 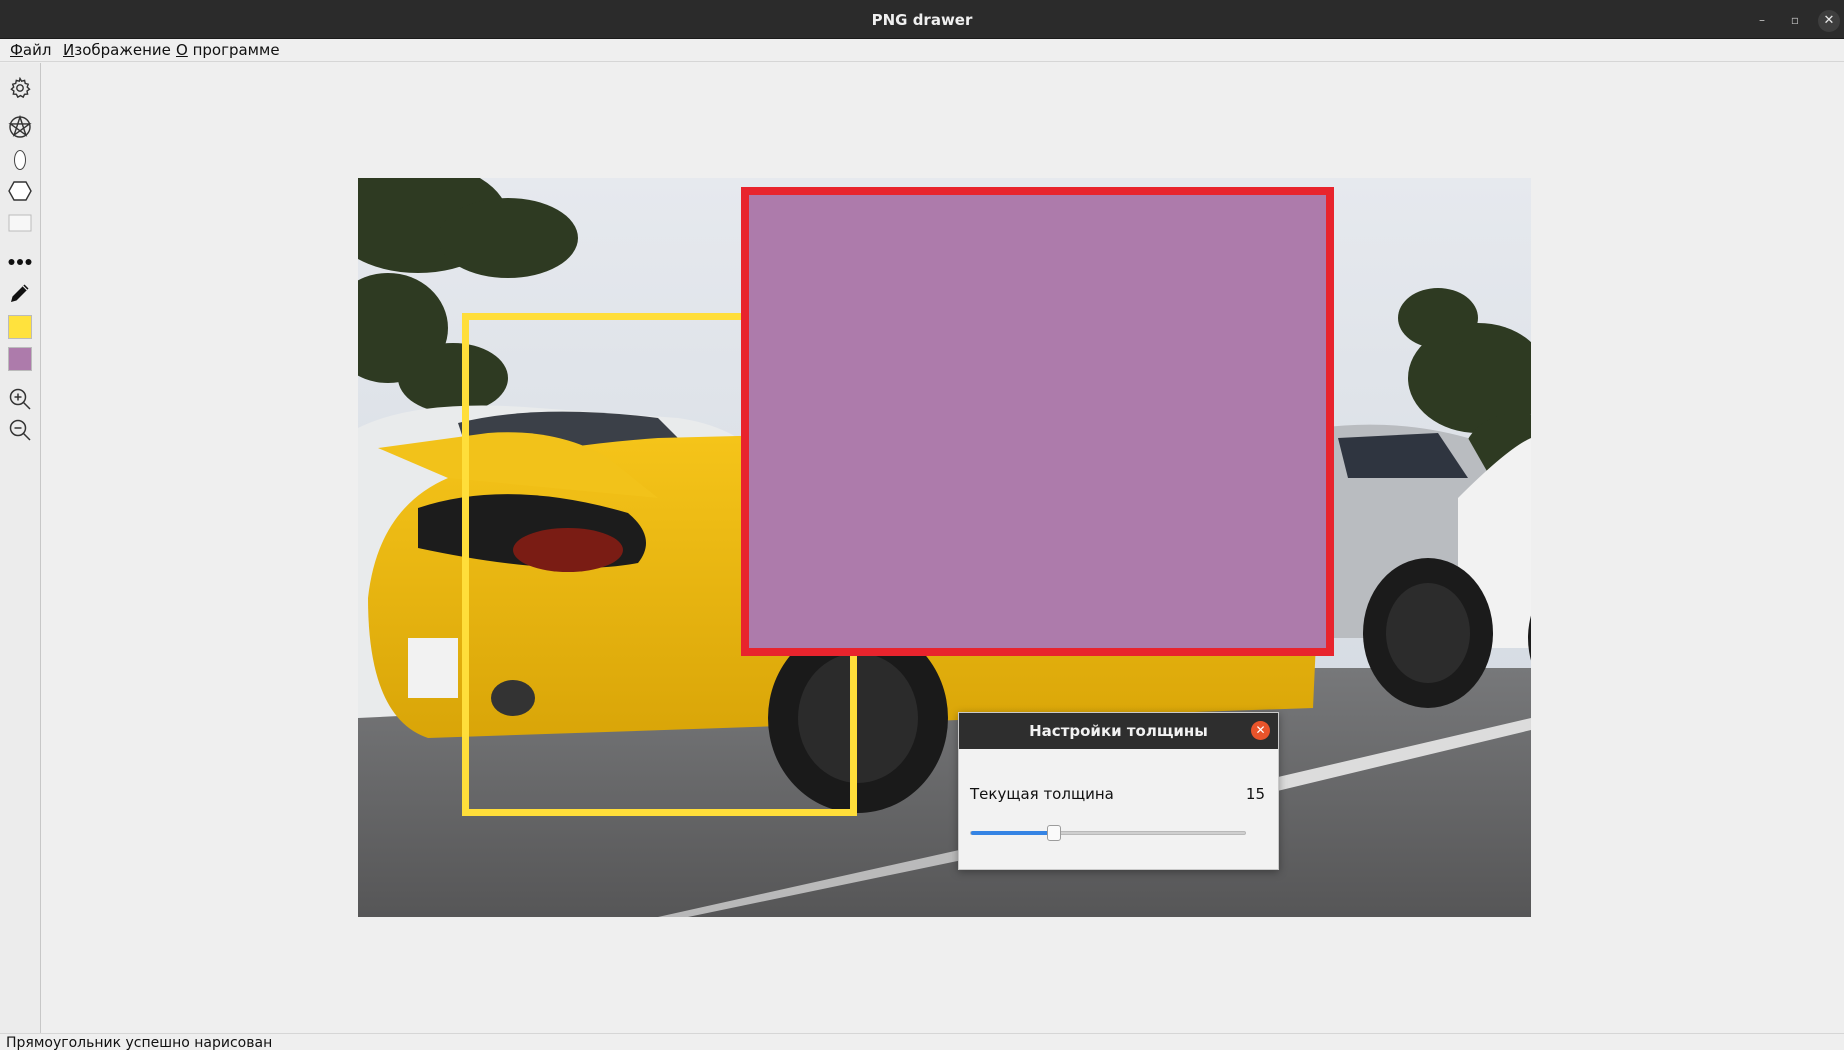 What do you see at coordinates (20, 88) in the screenshot?
I see `settings-icon` at bounding box center [20, 88].